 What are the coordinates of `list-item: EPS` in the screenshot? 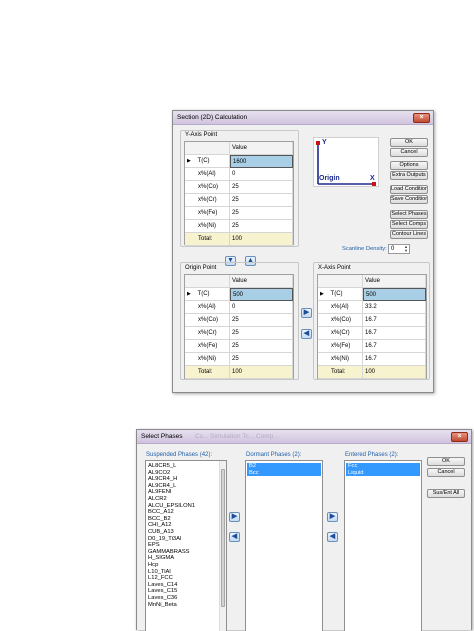 It's located at (154, 545).